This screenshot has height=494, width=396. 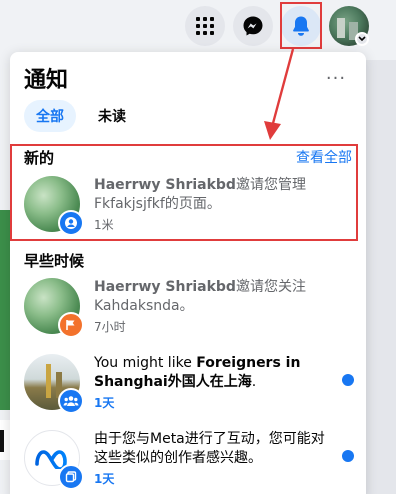 I want to click on notification-text: 由于您与Meta进行了互动，您可能对这些类似的创作者感兴趣。, so click(x=209, y=448).